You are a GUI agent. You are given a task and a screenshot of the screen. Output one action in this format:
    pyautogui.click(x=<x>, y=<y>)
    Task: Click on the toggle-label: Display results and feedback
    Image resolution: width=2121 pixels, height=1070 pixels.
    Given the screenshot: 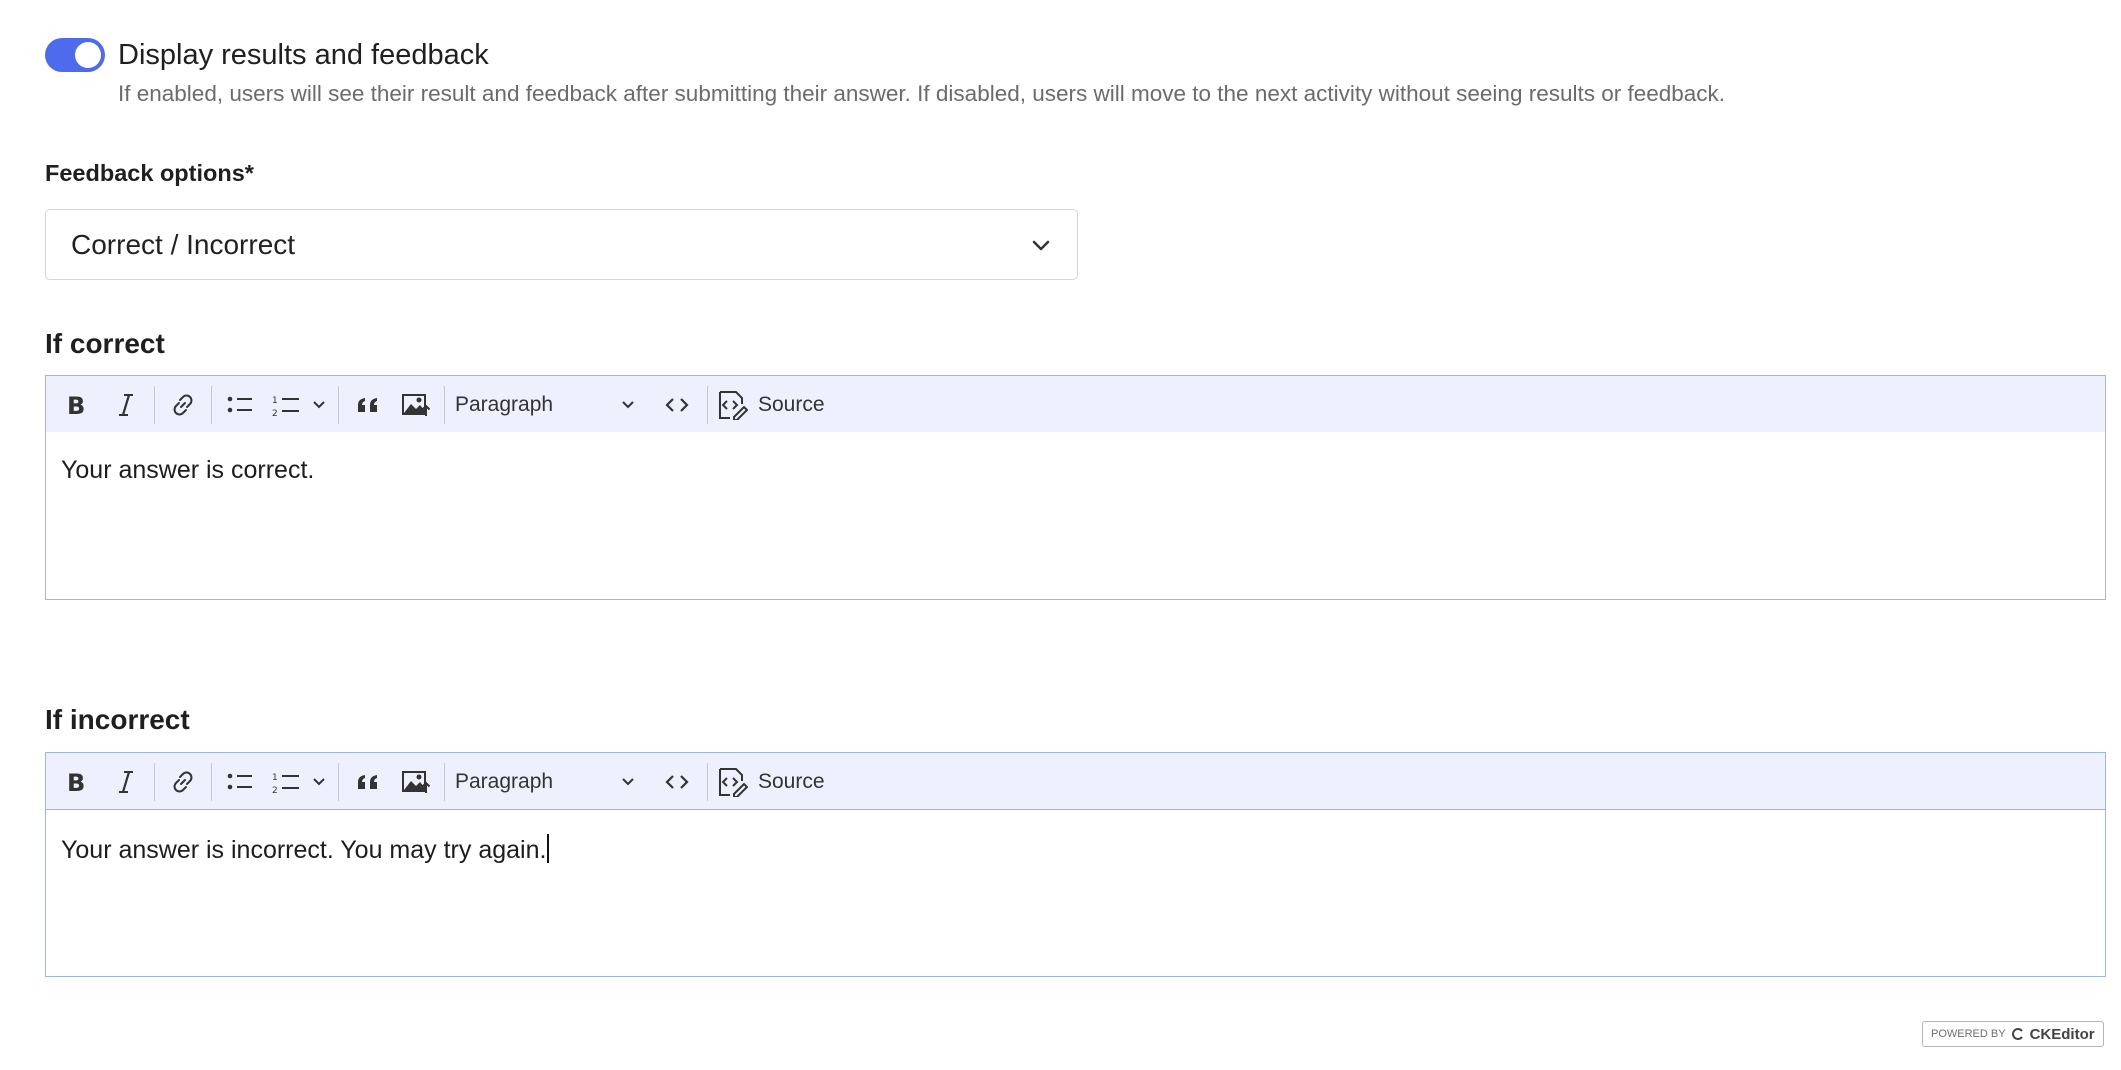 What is the action you would take?
    pyautogui.click(x=303, y=55)
    